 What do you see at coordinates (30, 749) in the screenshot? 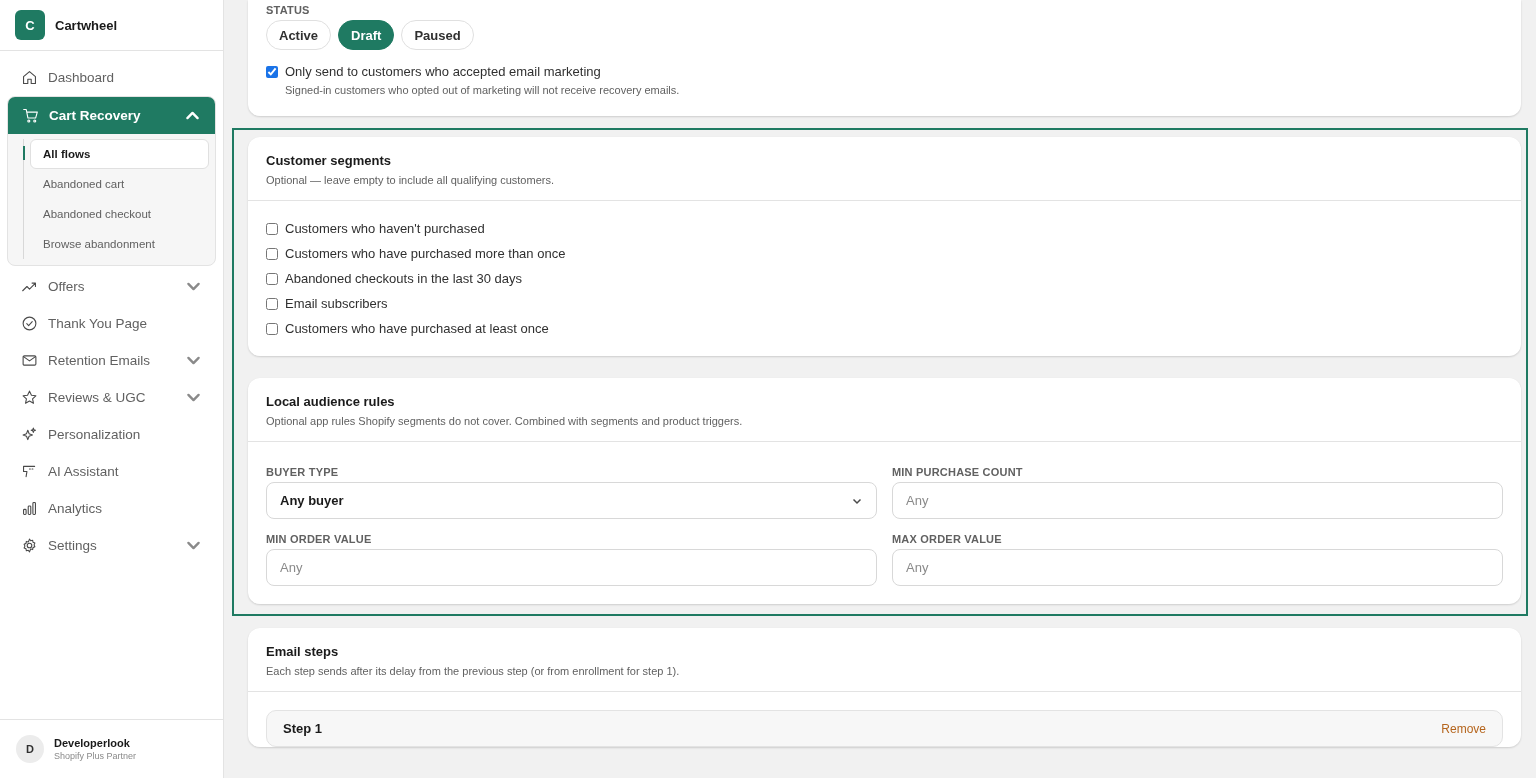
I see `user-avatar: D` at bounding box center [30, 749].